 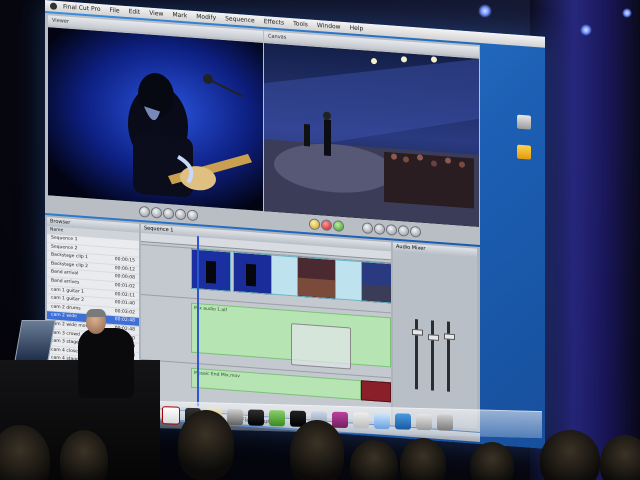 I want to click on menu-item: File, so click(x=115, y=11).